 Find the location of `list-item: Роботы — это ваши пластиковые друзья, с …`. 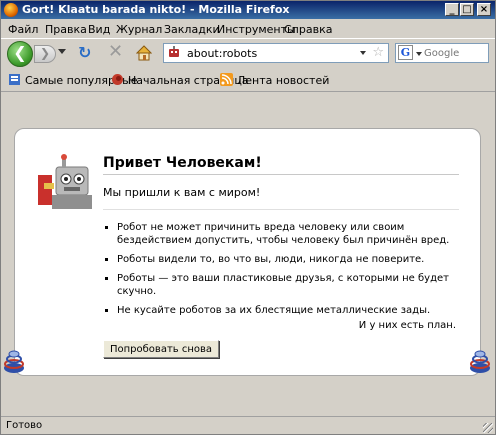

list-item: Роботы — это ваши пластиковые друзья, с … is located at coordinates (292, 285).